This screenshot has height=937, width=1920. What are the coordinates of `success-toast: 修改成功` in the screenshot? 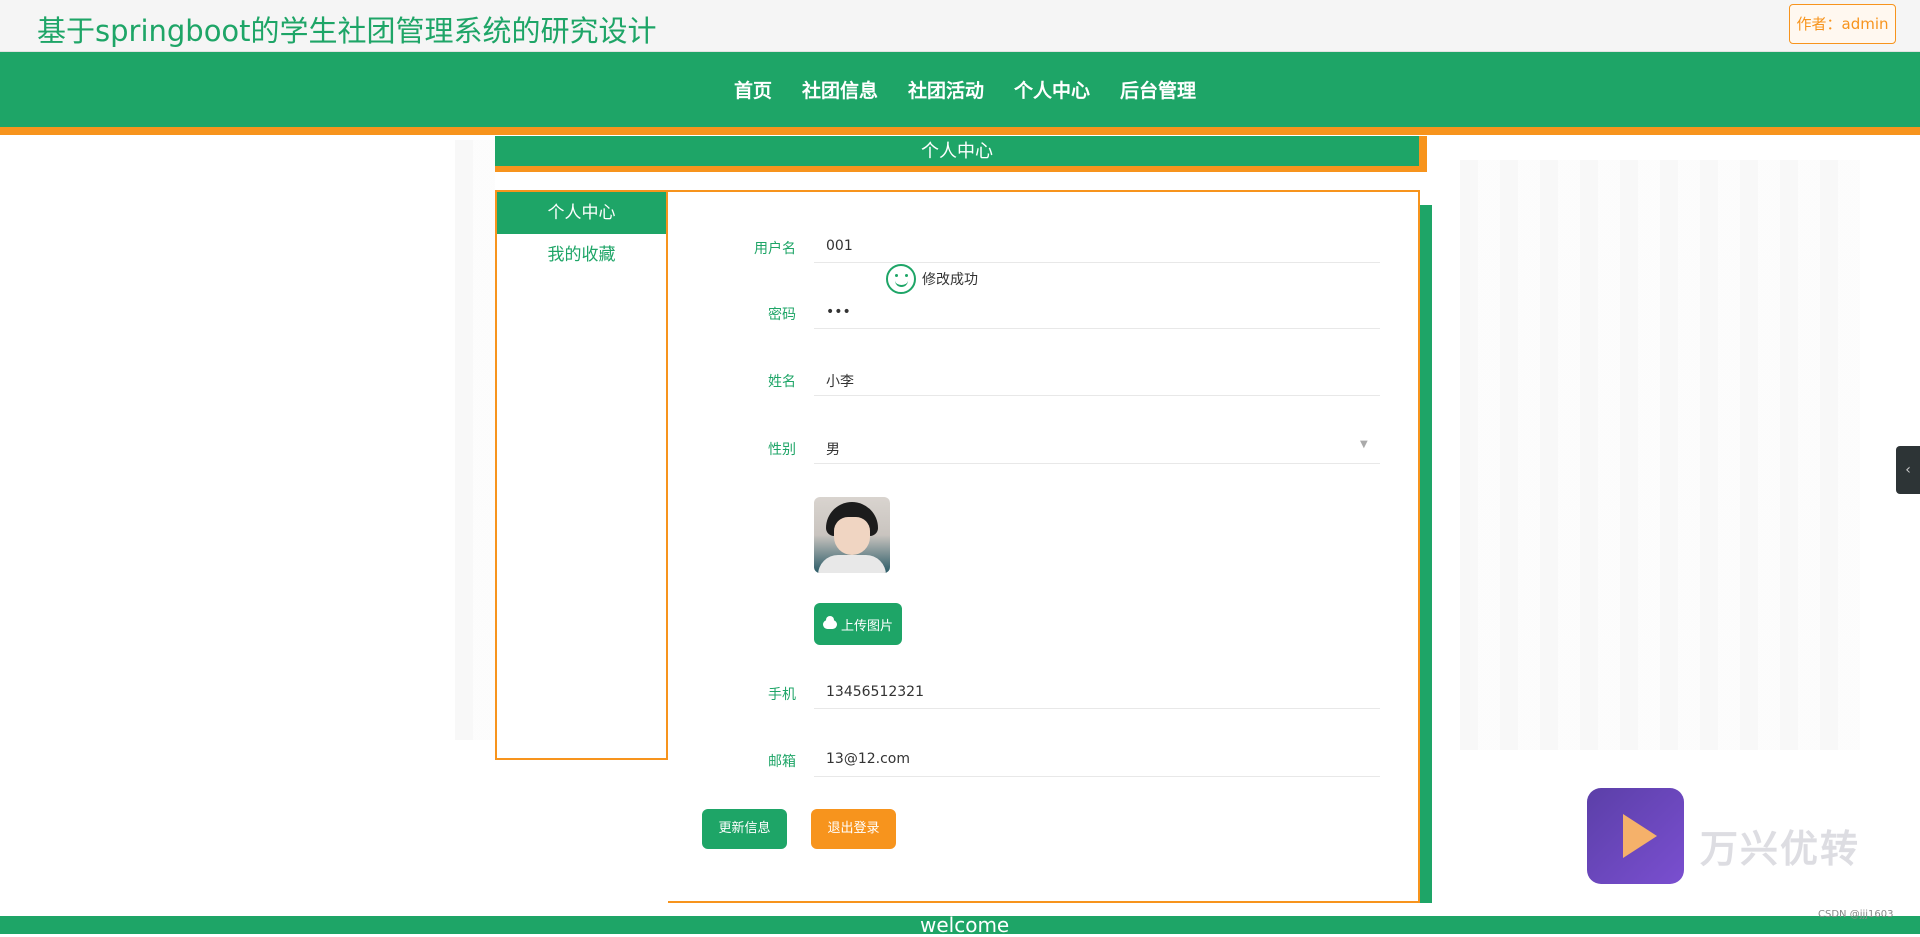 It's located at (932, 279).